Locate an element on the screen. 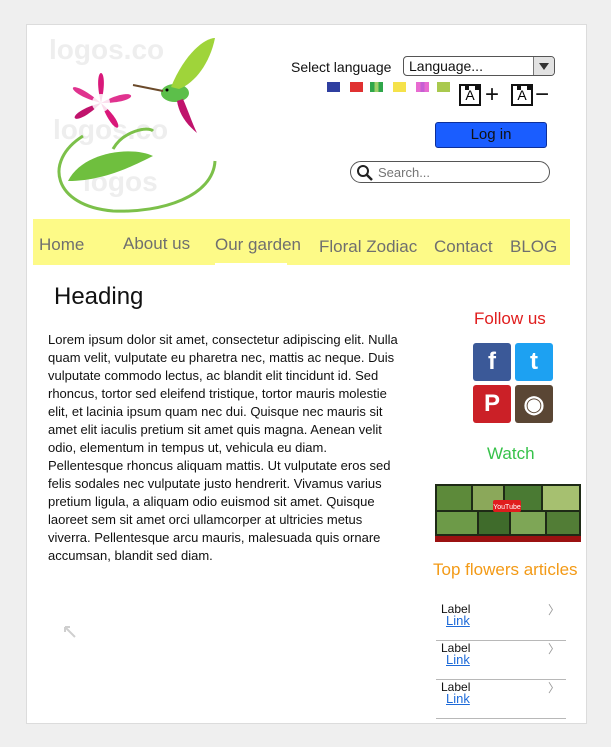 Image resolution: width=611 pixels, height=747 pixels. nav-floral-zodiac: Floral Zodiac is located at coordinates (368, 247).